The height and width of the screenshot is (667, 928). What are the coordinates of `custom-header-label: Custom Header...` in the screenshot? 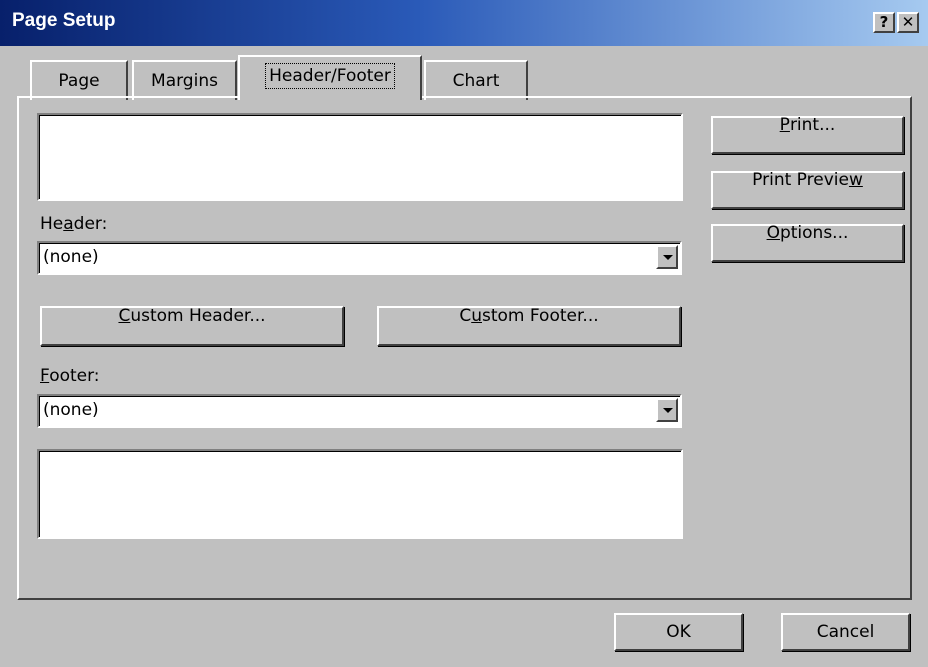 It's located at (192, 316).